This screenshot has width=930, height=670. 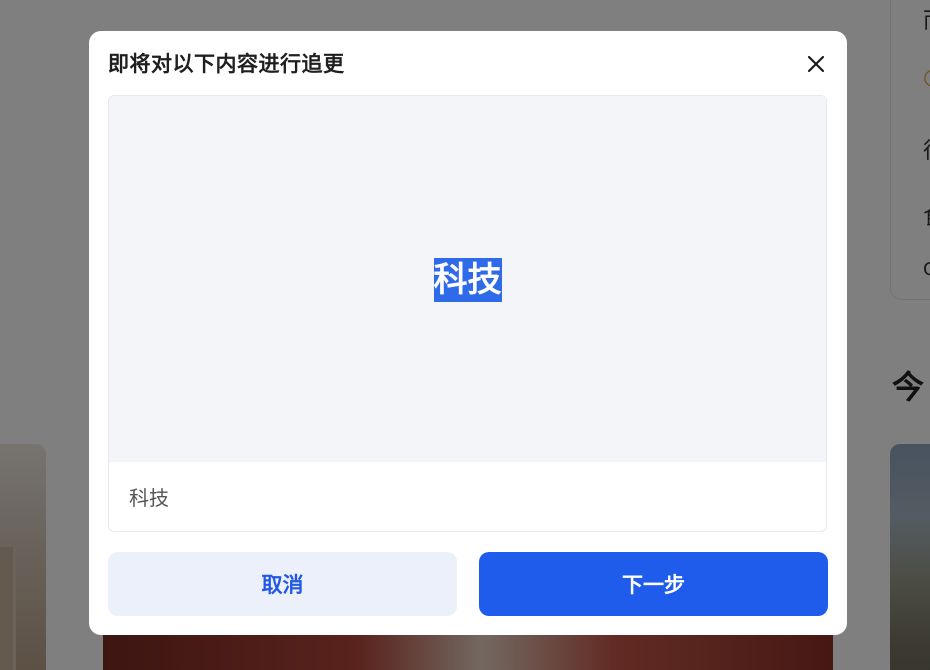 What do you see at coordinates (226, 64) in the screenshot?
I see `dialog-title: 即将对以下内容进行追更` at bounding box center [226, 64].